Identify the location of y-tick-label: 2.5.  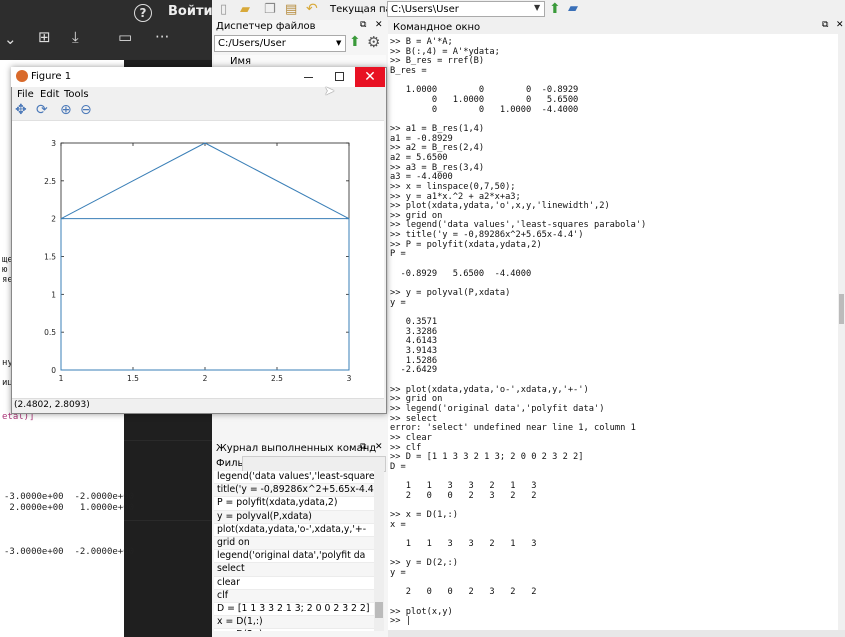
(50, 181).